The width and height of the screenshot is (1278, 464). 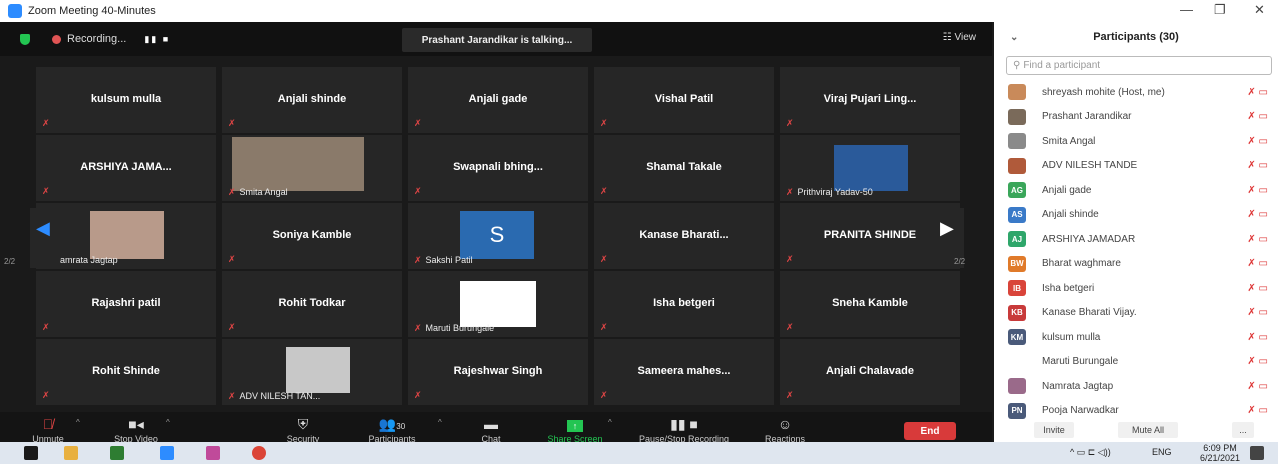 I want to click on participant-tile: Rajeshwar Singh ✗, so click(x=498, y=372).